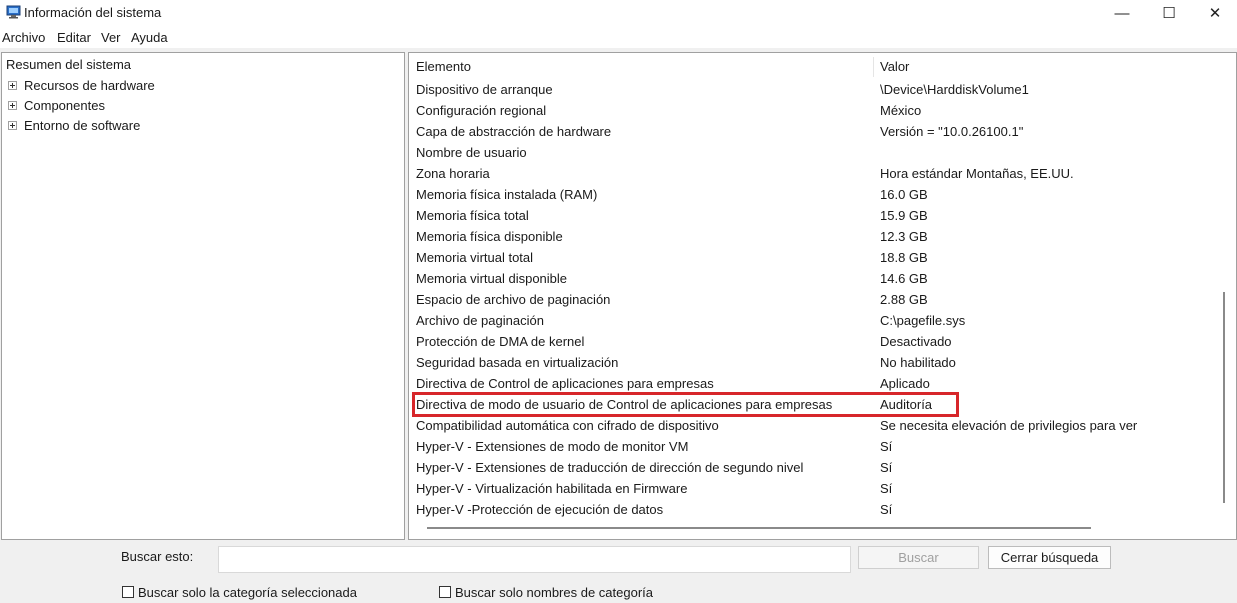 The height and width of the screenshot is (603, 1237). I want to click on tree-item-software-environment: Entorno de software, so click(74, 125).